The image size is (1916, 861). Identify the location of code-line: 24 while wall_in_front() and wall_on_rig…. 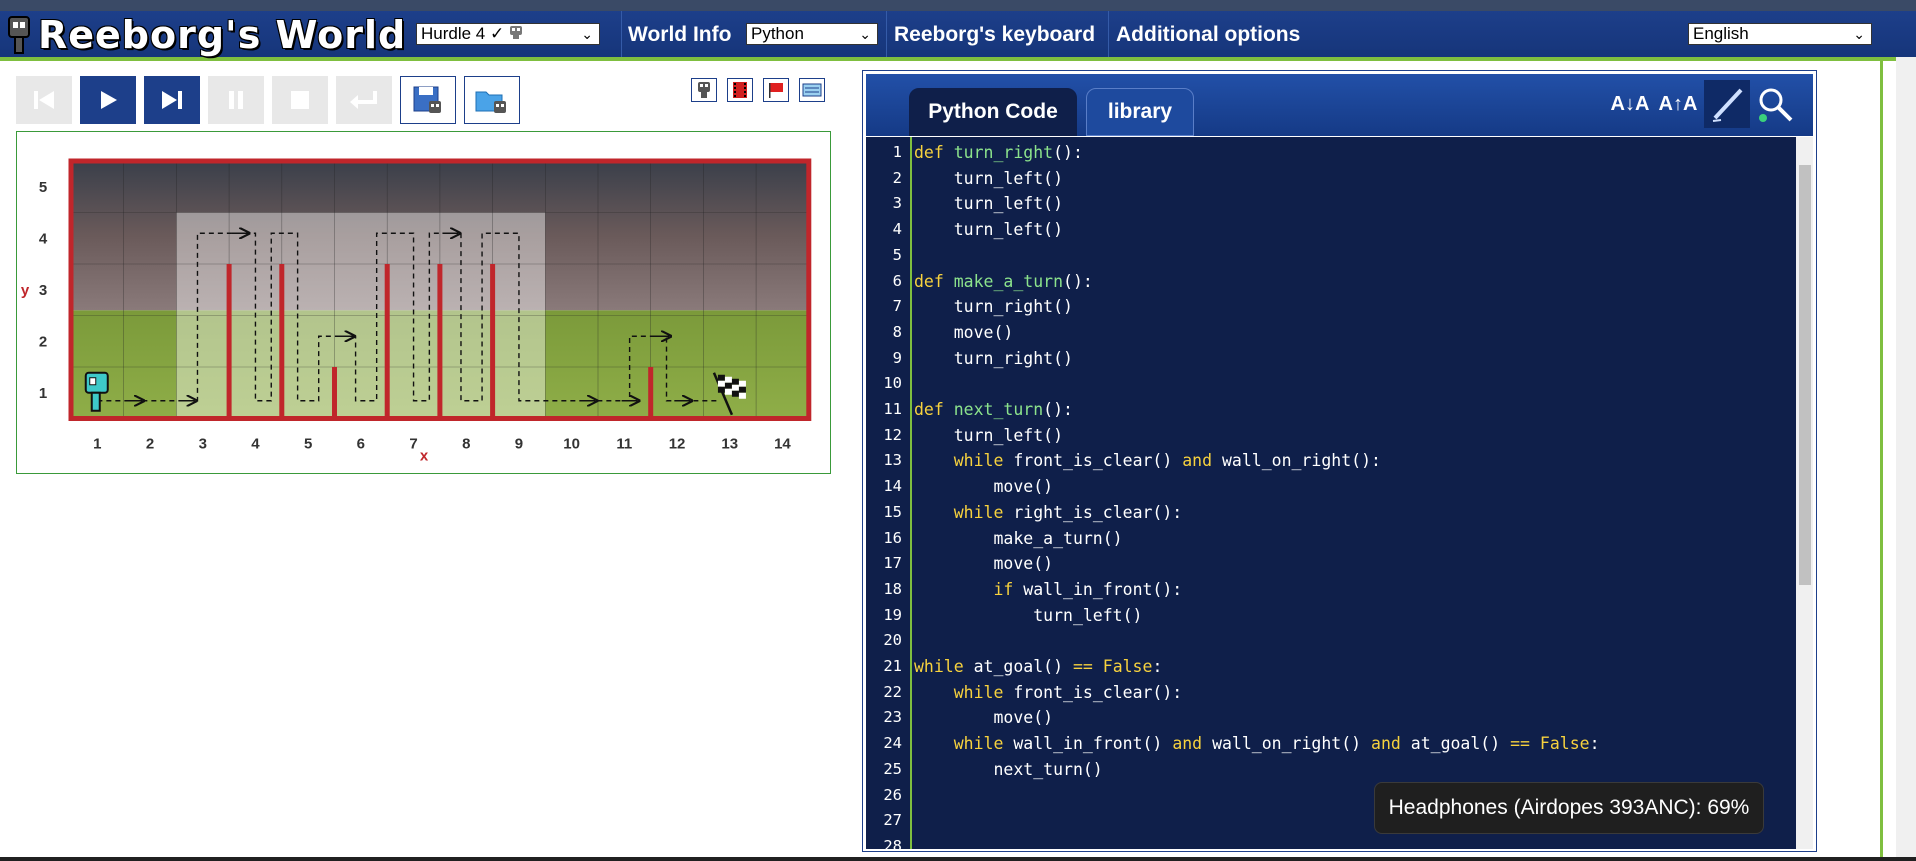
(1336, 744).